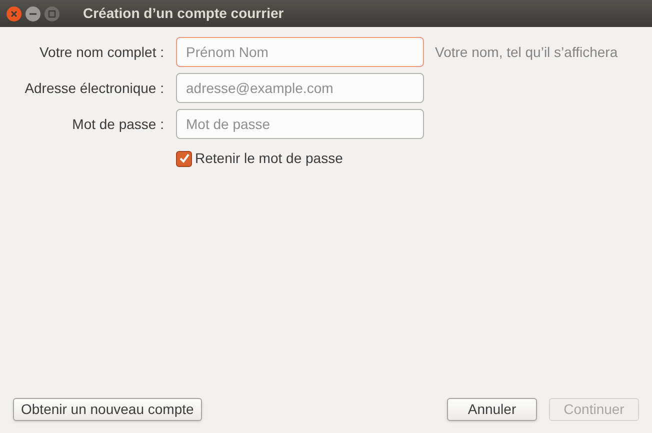 The image size is (652, 433). I want to click on dialog-button: Obtenir un nouveau compte, so click(107, 409).